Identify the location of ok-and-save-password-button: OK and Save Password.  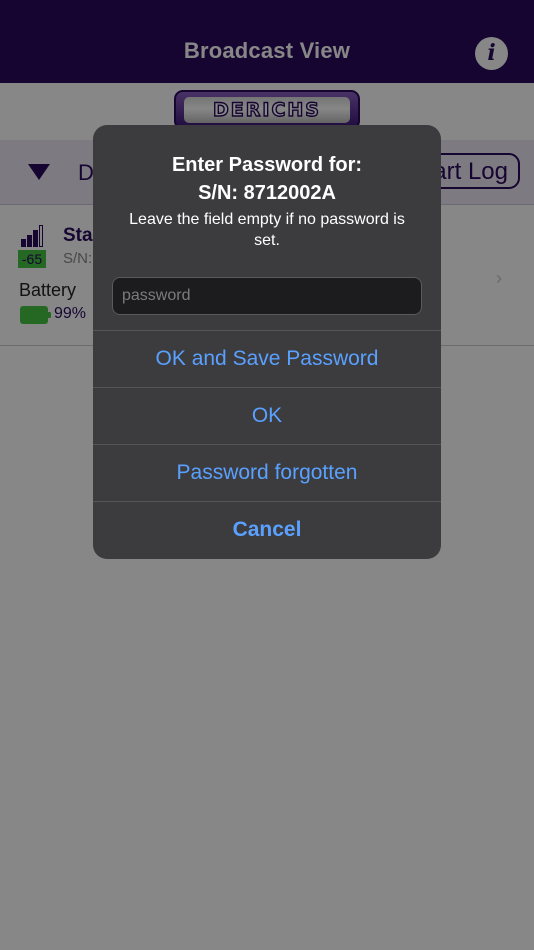
(267, 358).